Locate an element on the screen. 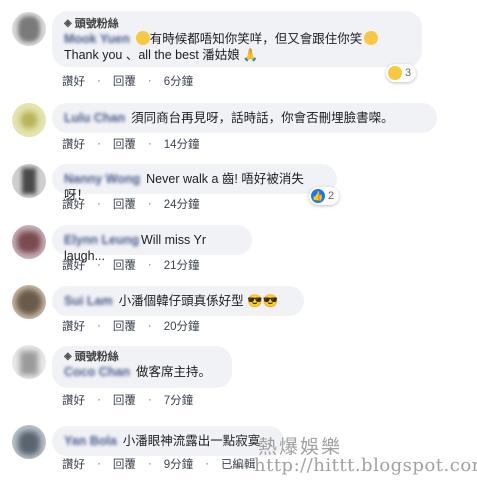 Image resolution: width=477 pixels, height=480 pixels. comment-bubble: Yan Bola 小潘眼神流露出一點寂寞 is located at coordinates (168, 441).